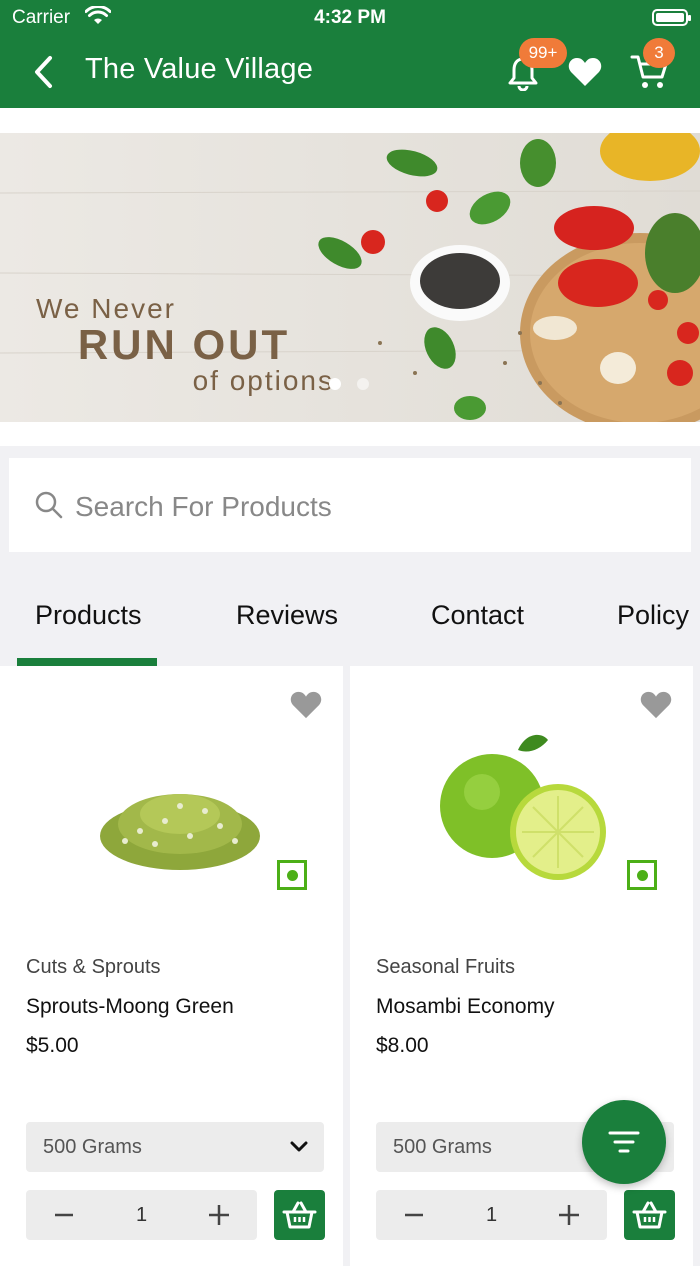 Image resolution: width=700 pixels, height=1266 pixels. I want to click on banner-line-2: RUN OUT, so click(184, 344).